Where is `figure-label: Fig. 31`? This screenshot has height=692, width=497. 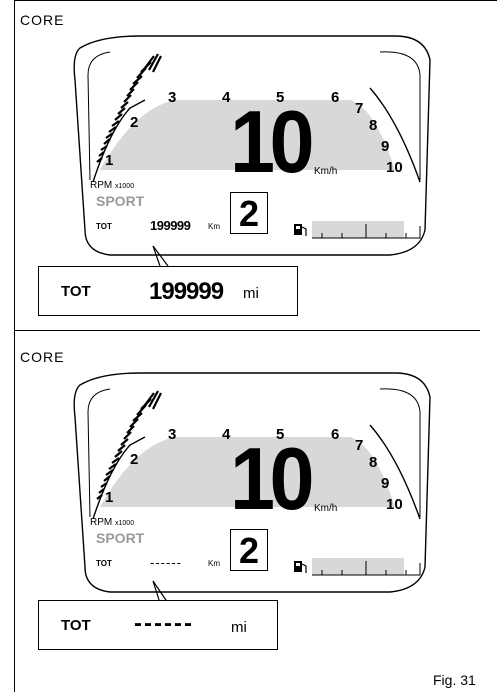 figure-label: Fig. 31 is located at coordinates (454, 680).